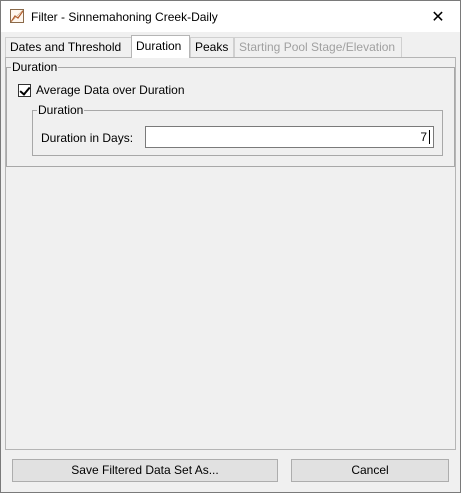 This screenshot has height=493, width=461. I want to click on inner-duration-group-legend: Duration, so click(61, 110).